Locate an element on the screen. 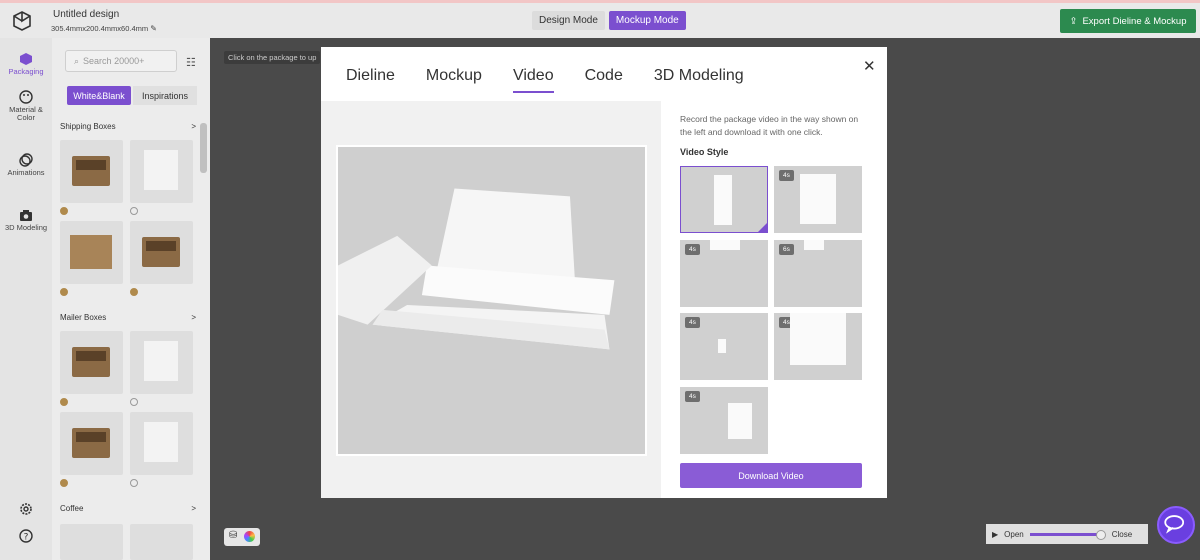 The height and width of the screenshot is (560, 1200). export-button: ⇪ Export Dieline & Mockup is located at coordinates (1128, 21).